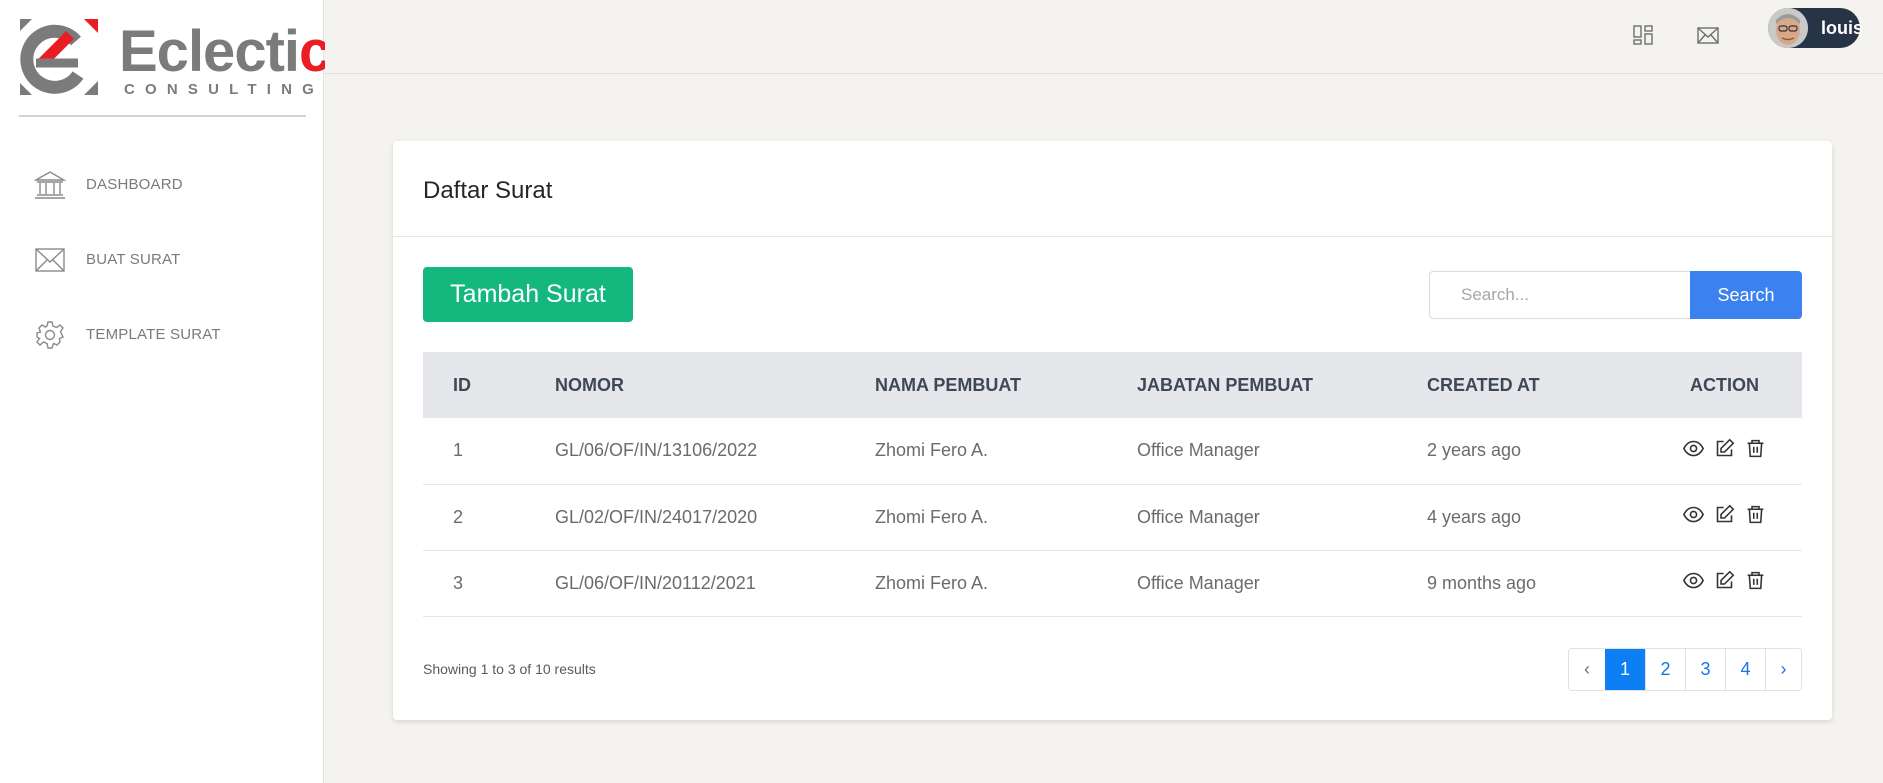 Image resolution: width=1883 pixels, height=783 pixels. I want to click on sidebar-item-label: TEMPLATE SURAT, so click(153, 334).